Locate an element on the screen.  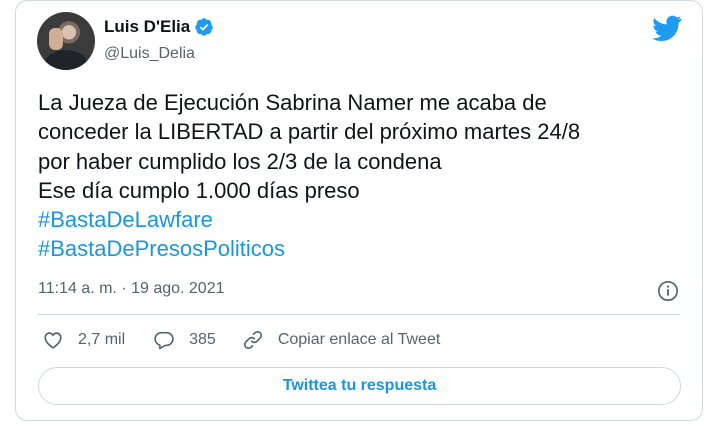
twitter-bird-icon is located at coordinates (667, 28).